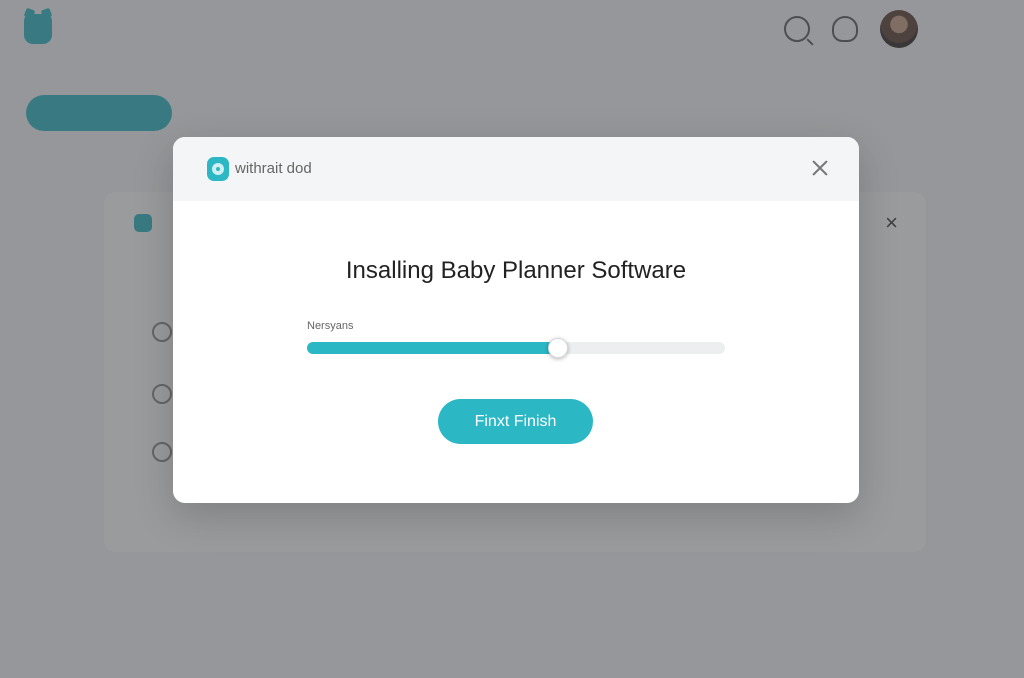  I want to click on dialog-header: withrait dod, so click(516, 169).